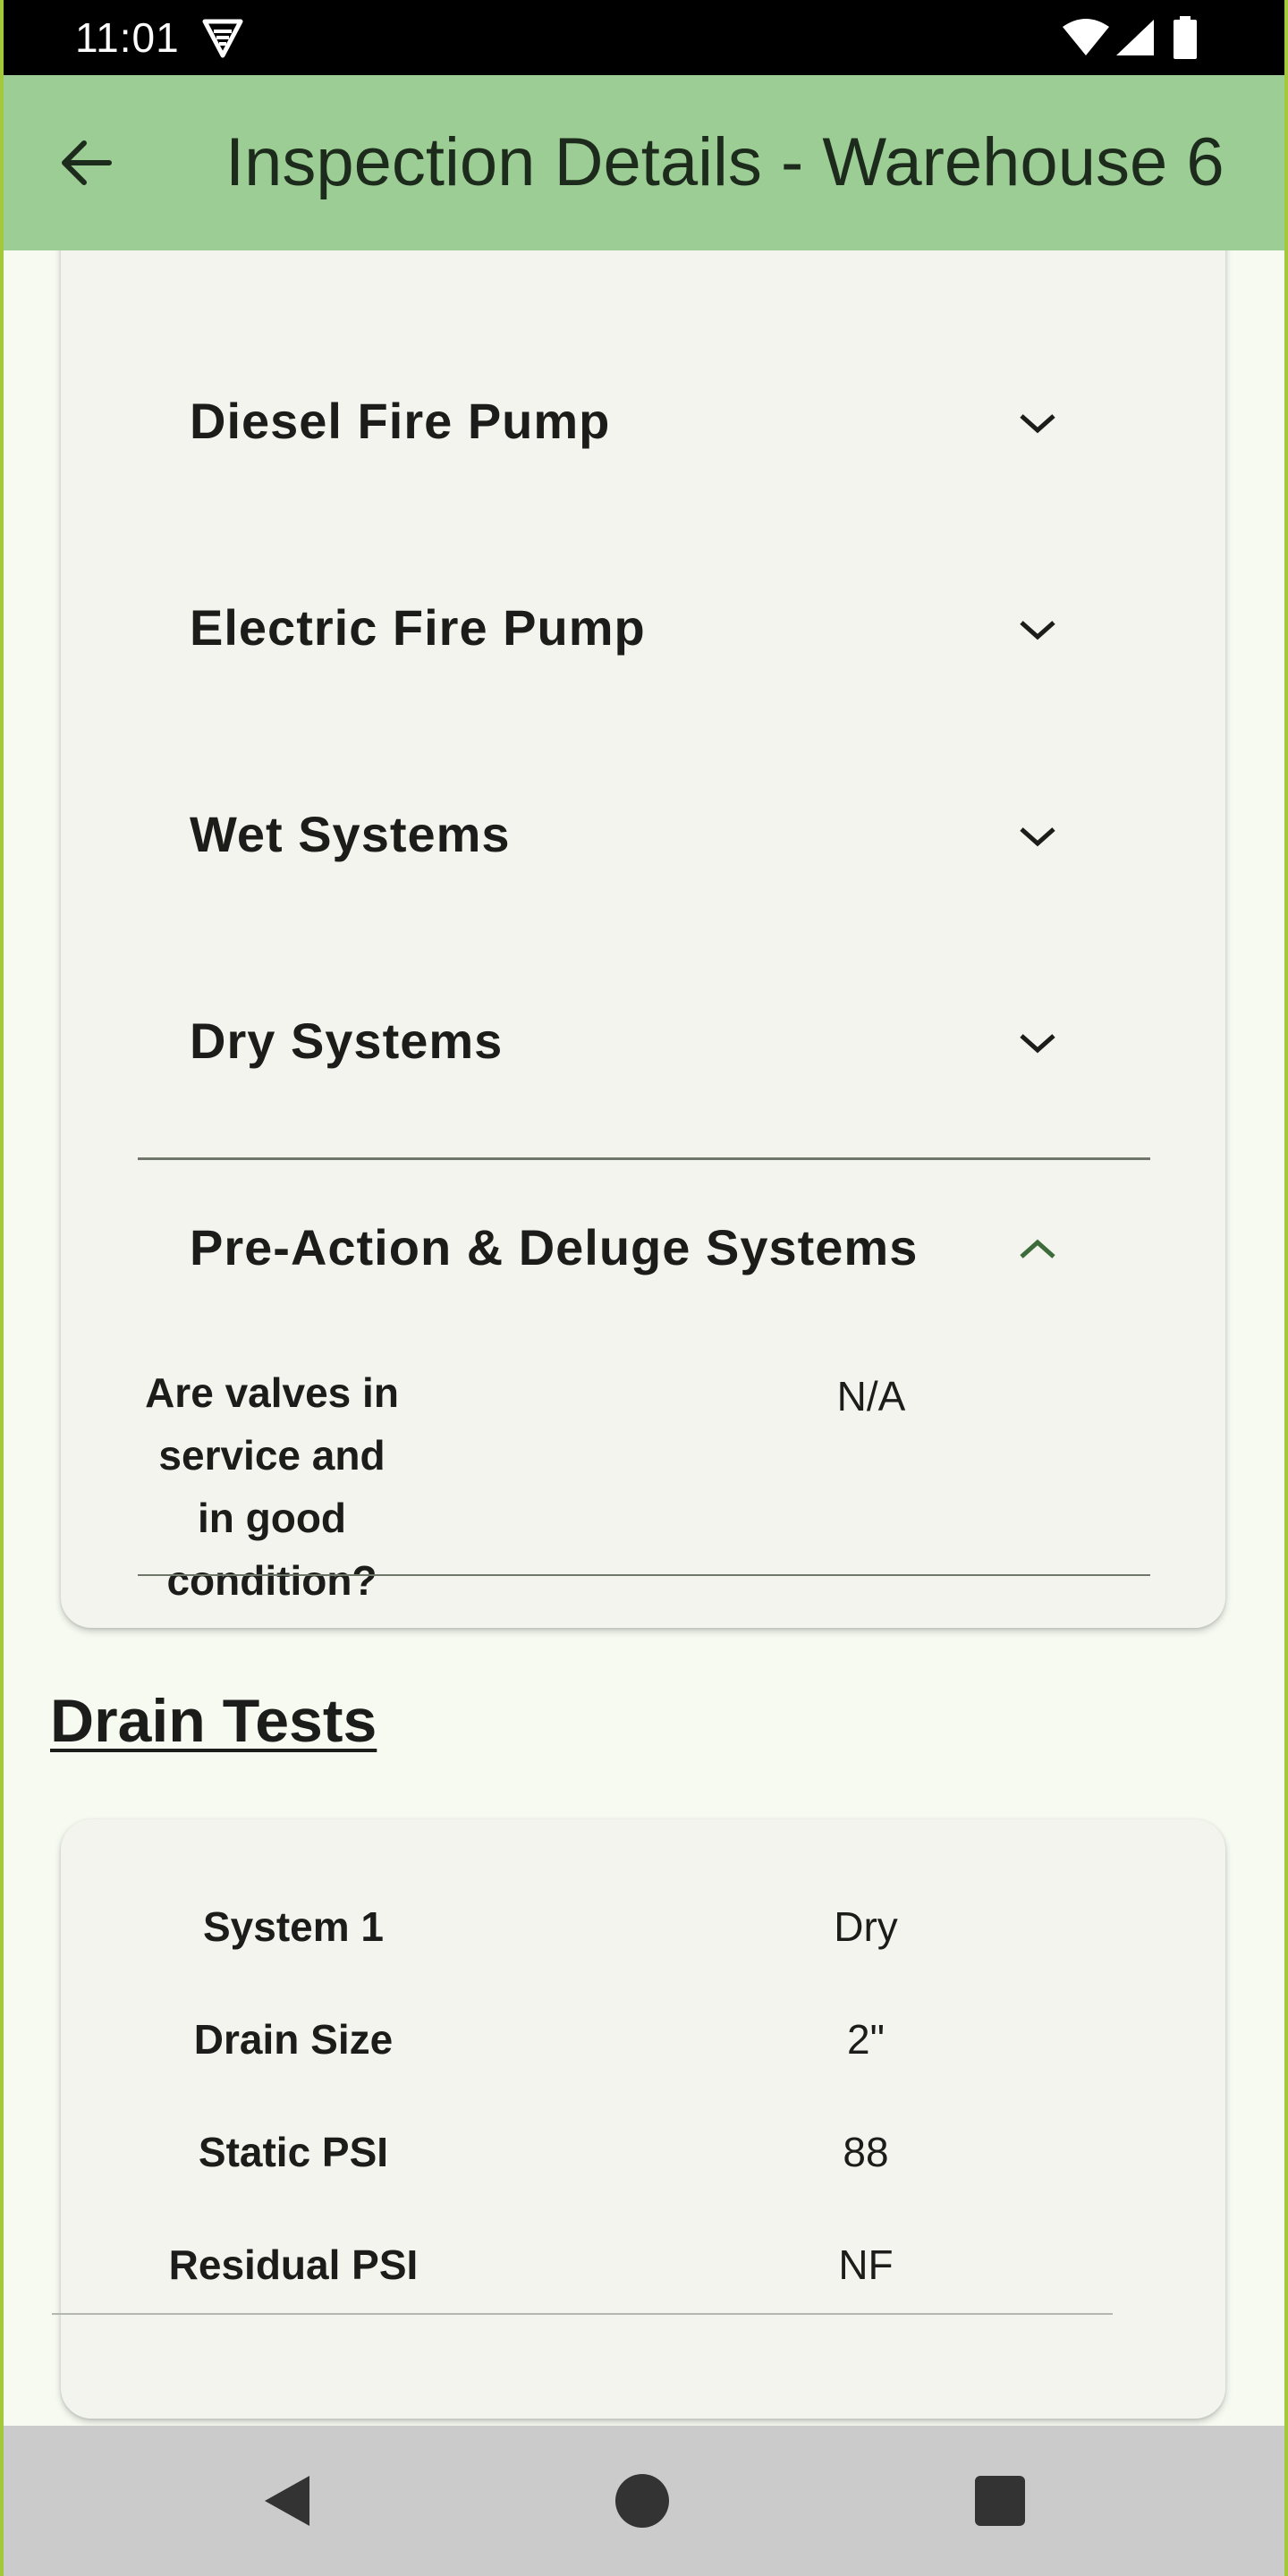  Describe the element at coordinates (293, 2264) in the screenshot. I see `drain-test-label: Residual PSI` at that location.